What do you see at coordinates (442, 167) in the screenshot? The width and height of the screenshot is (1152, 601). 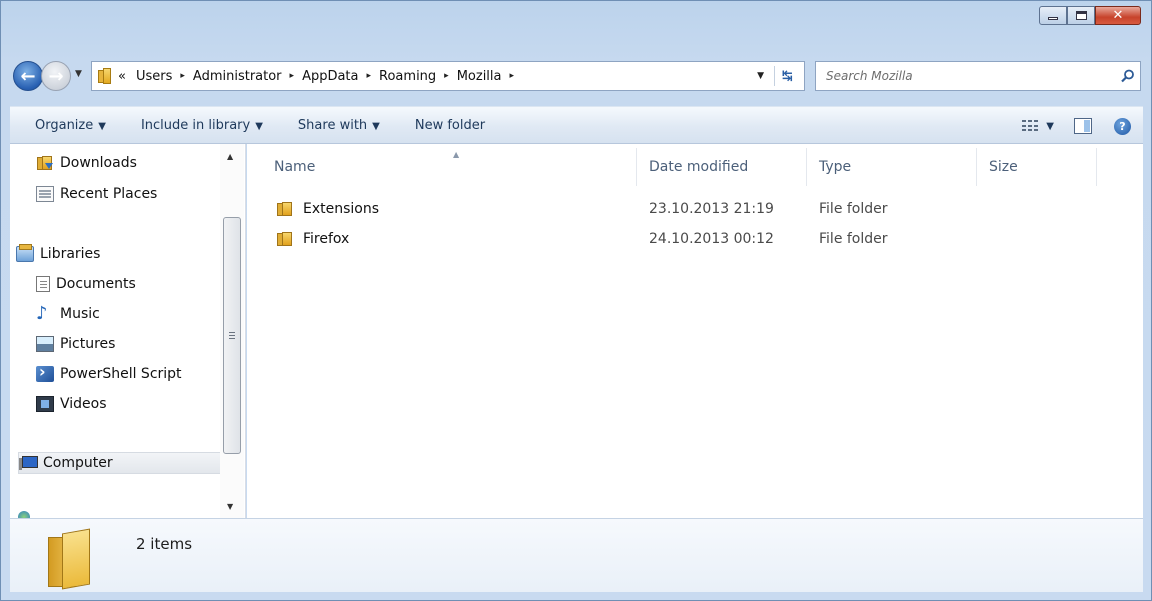 I see `column-header-name: Name ▲` at bounding box center [442, 167].